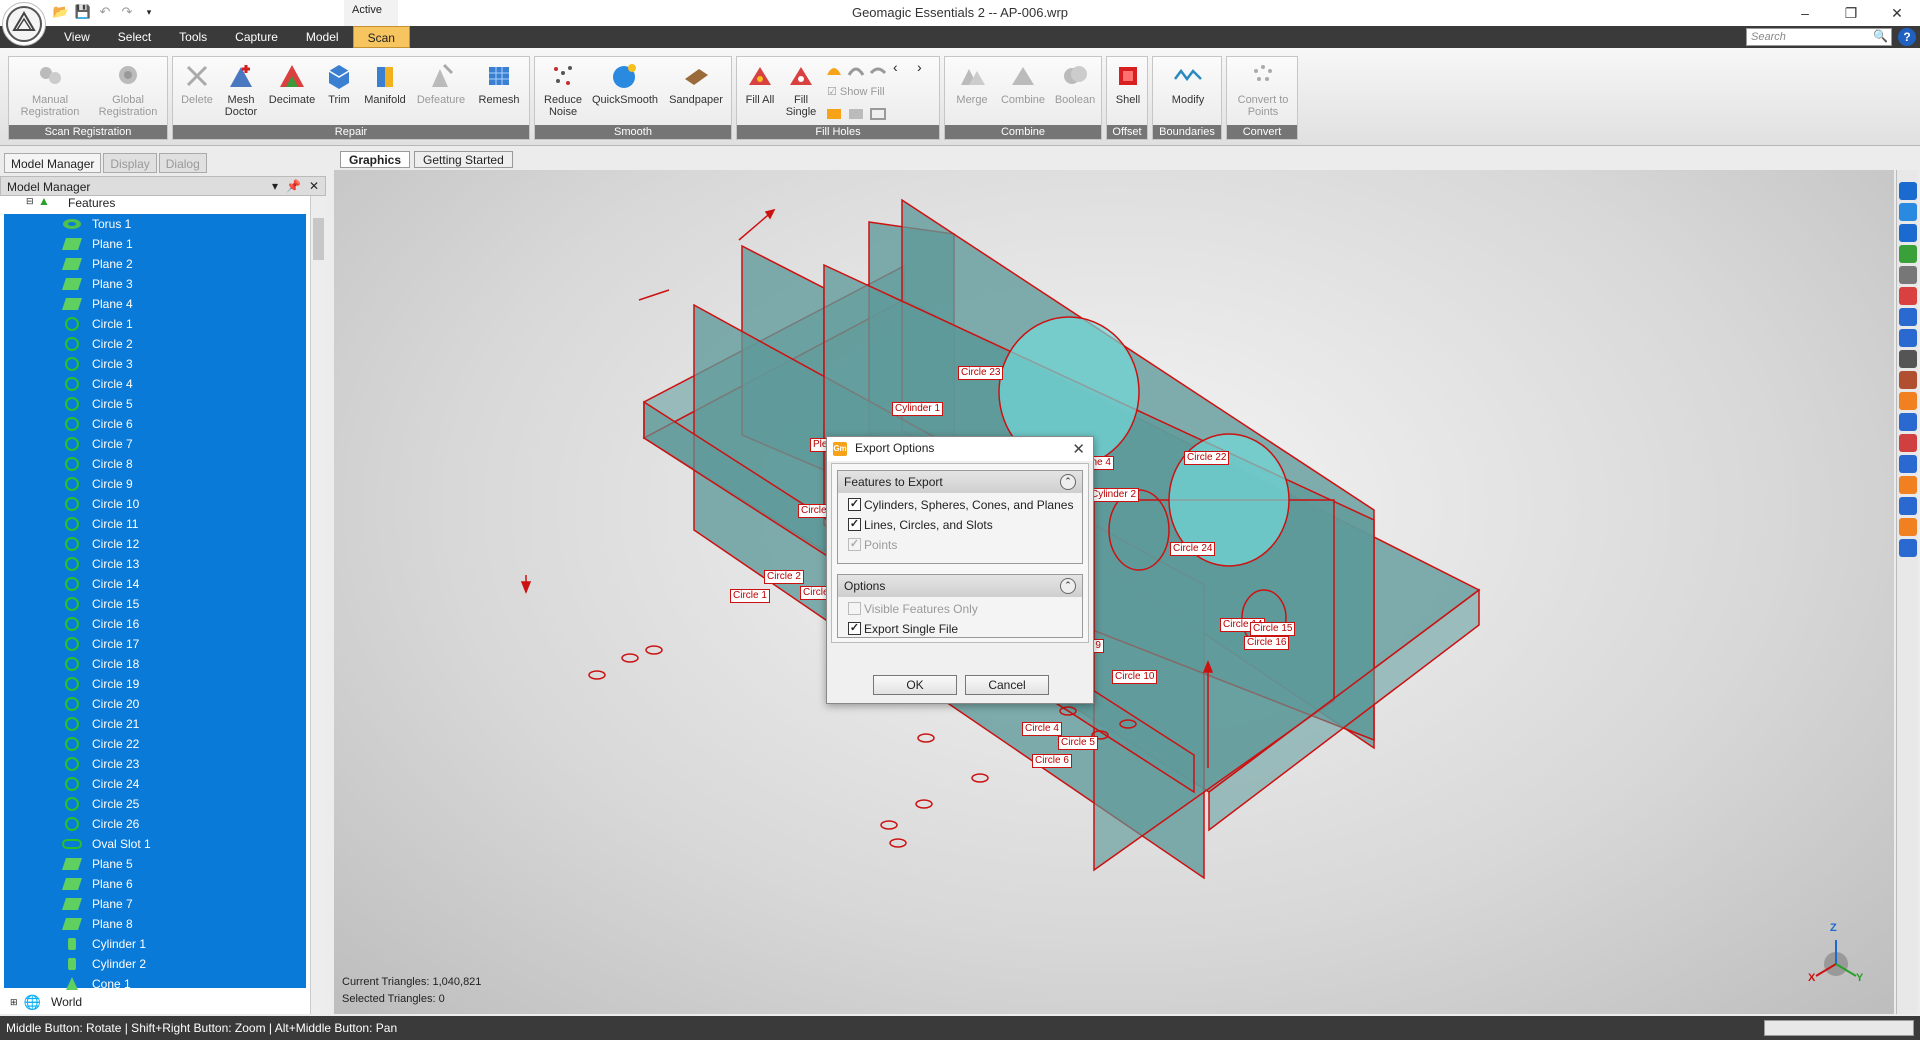  What do you see at coordinates (155, 844) in the screenshot?
I see `tree-item-oval-slot-1: Oval Slot 1` at bounding box center [155, 844].